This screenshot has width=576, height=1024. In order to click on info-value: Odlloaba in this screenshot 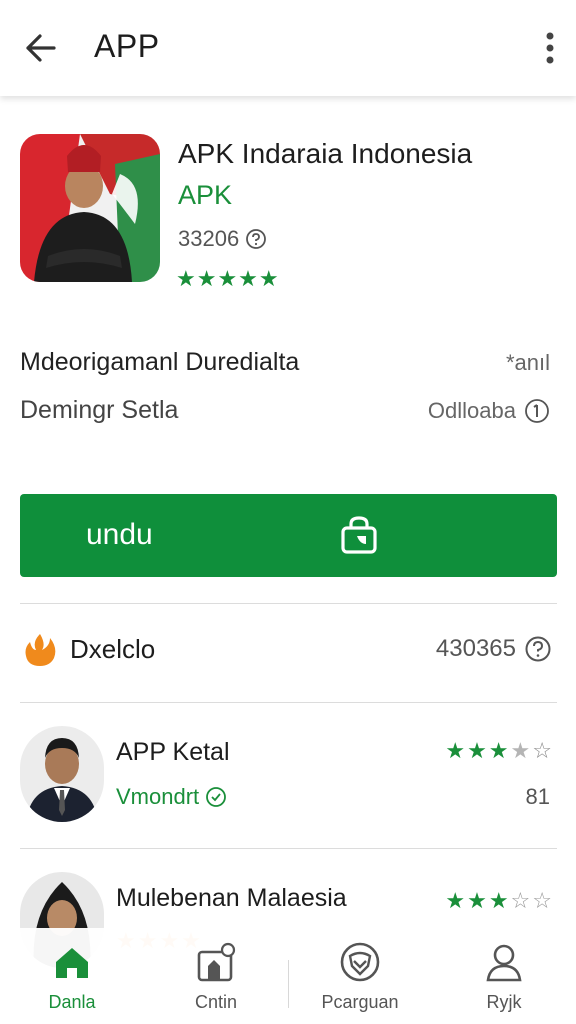, I will do `click(471, 410)`.